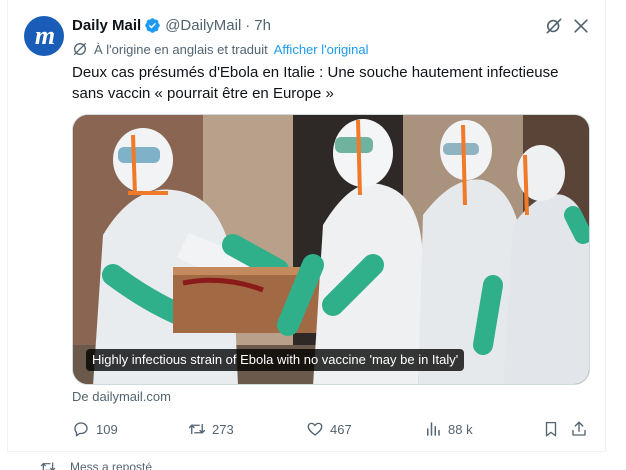 Image resolution: width=626 pixels, height=470 pixels. What do you see at coordinates (211, 429) in the screenshot?
I see `retweet-button: 273` at bounding box center [211, 429].